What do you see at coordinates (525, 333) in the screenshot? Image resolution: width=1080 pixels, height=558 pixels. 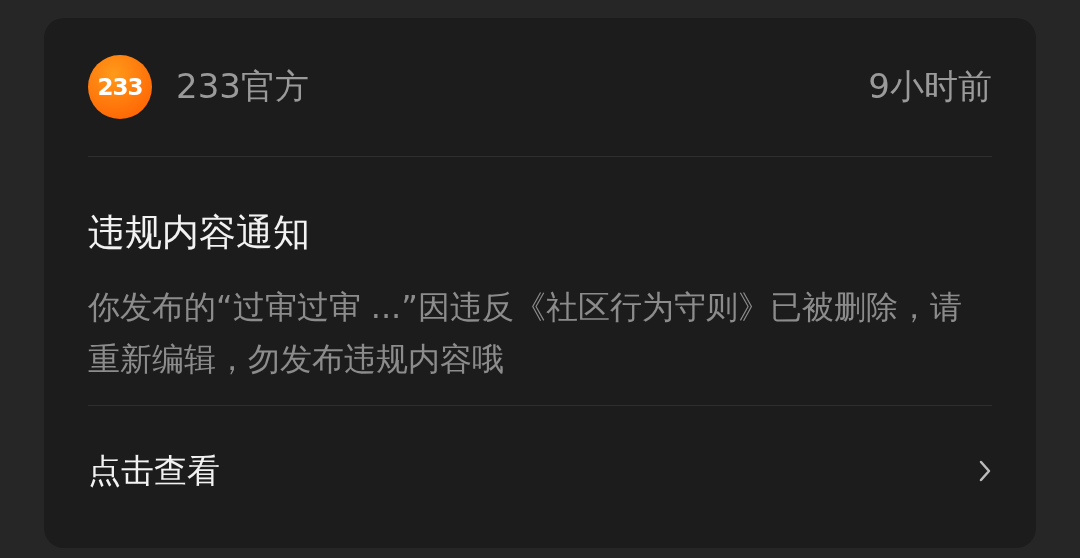 I see `notice-body: 你发布的“过审过审 ...”因违反《社区行为守则》已被删除，请重新编辑，勿发布违规内容哦` at bounding box center [525, 333].